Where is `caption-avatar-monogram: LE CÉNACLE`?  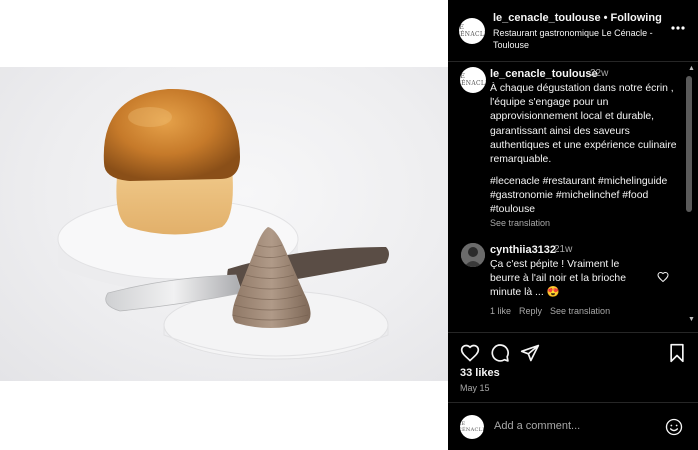
caption-avatar-monogram: LE CÉNACLE is located at coordinates (473, 80).